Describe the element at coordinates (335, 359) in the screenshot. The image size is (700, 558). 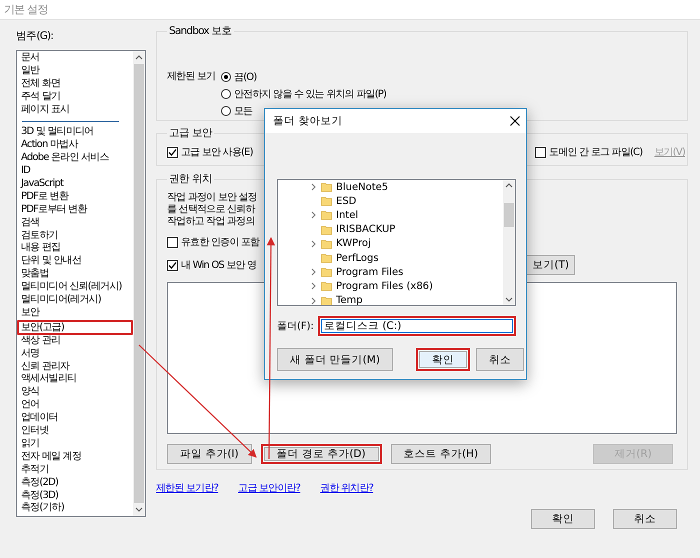
I see `new-folder-button: 새 폴더 만들기(M)` at that location.